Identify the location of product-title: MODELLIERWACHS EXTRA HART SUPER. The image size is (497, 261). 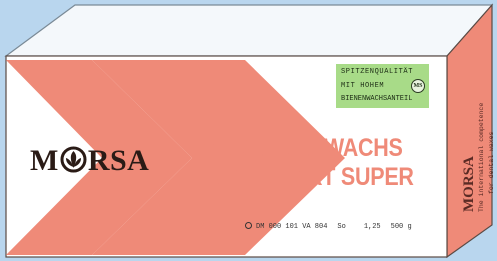
(324, 163).